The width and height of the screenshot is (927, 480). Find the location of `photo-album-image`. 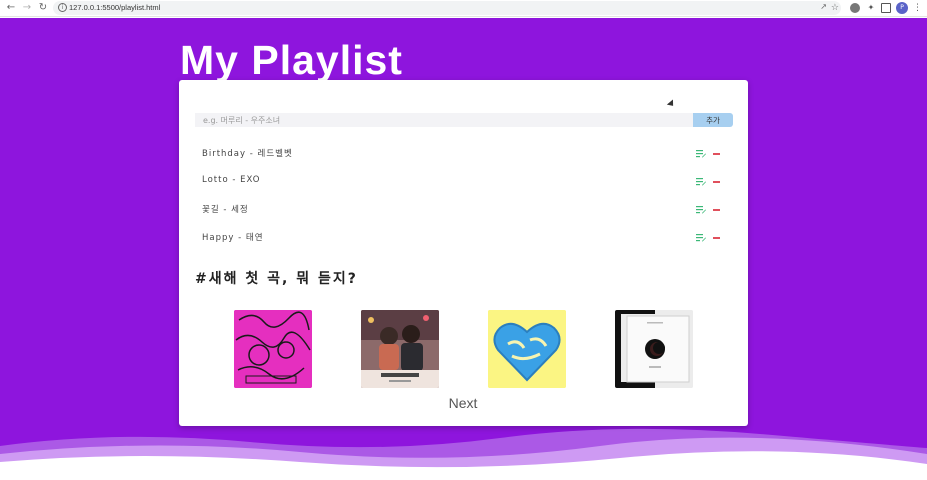

photo-album-image is located at coordinates (400, 349).